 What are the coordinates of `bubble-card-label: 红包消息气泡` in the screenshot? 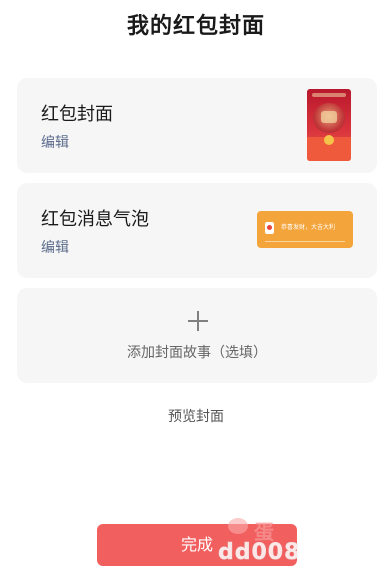 It's located at (95, 219).